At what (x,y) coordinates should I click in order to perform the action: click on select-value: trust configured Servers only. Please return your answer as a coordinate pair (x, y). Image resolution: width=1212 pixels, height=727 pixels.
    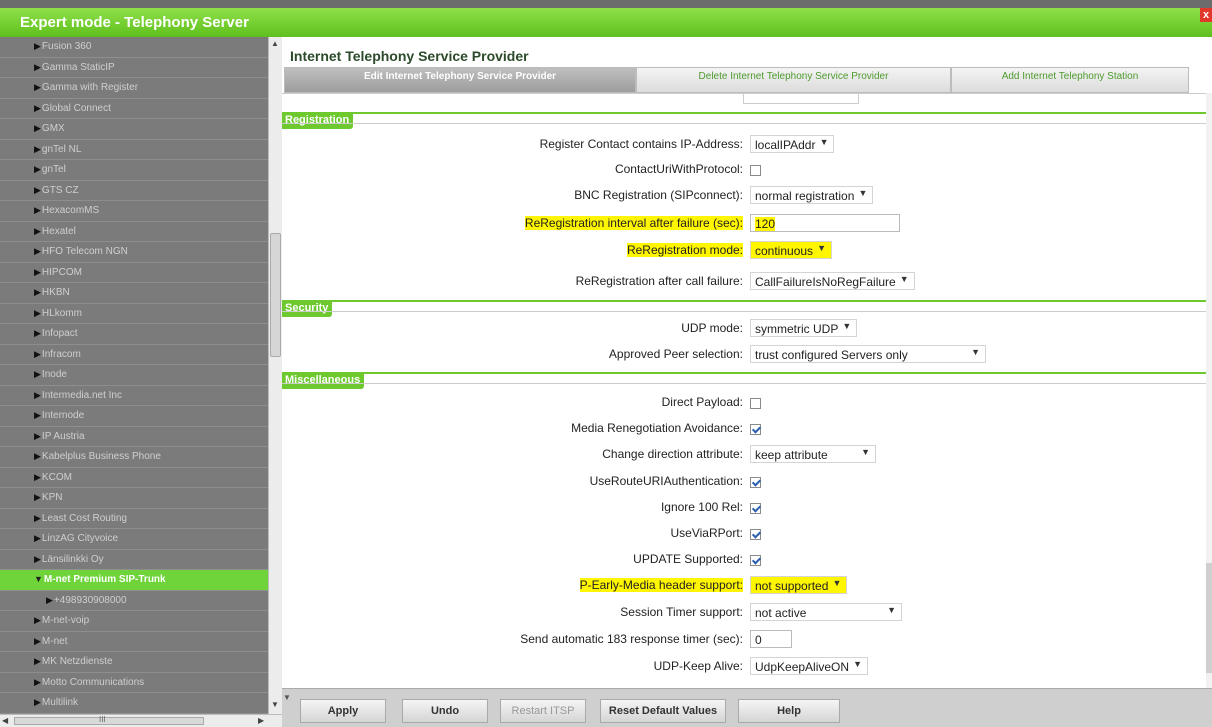
    Looking at the image, I should click on (831, 355).